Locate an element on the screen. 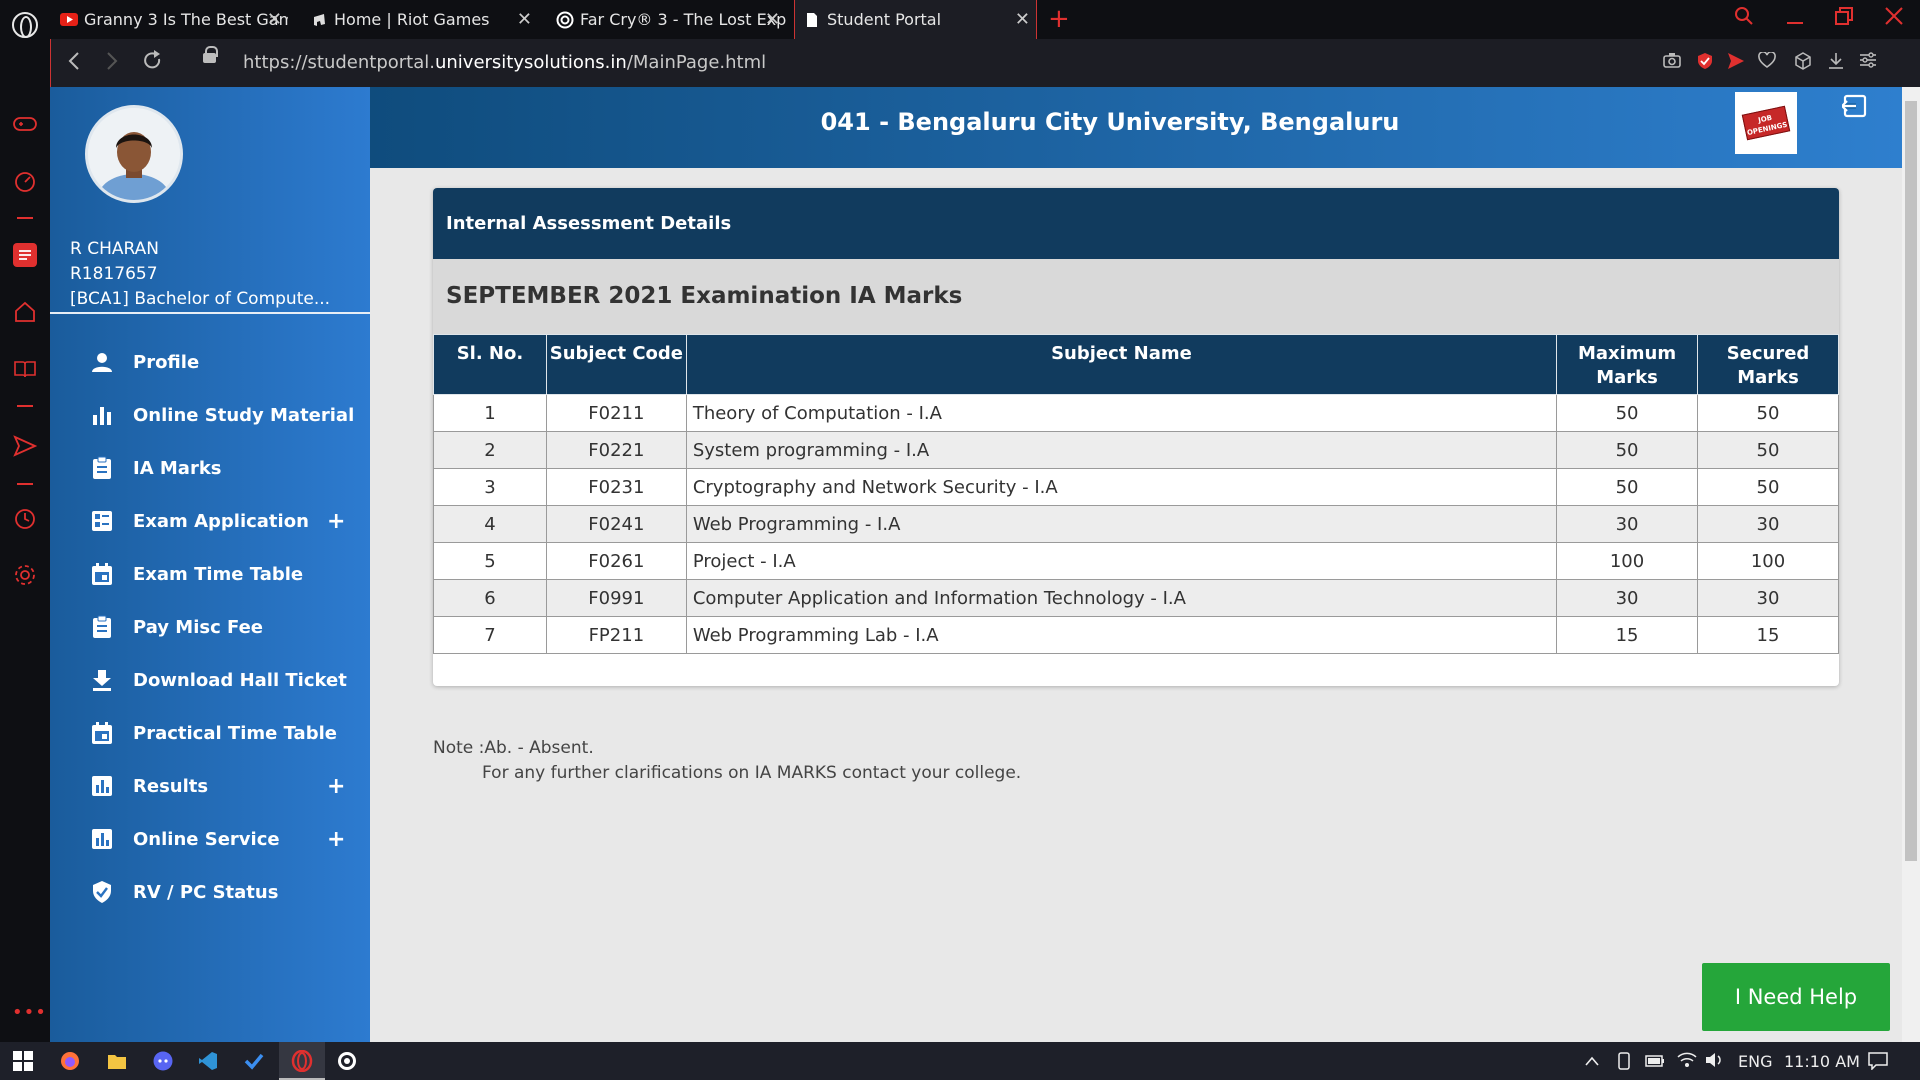 This screenshot has width=1920, height=1080. opera-sidebar: ••• is located at coordinates (25, 564).